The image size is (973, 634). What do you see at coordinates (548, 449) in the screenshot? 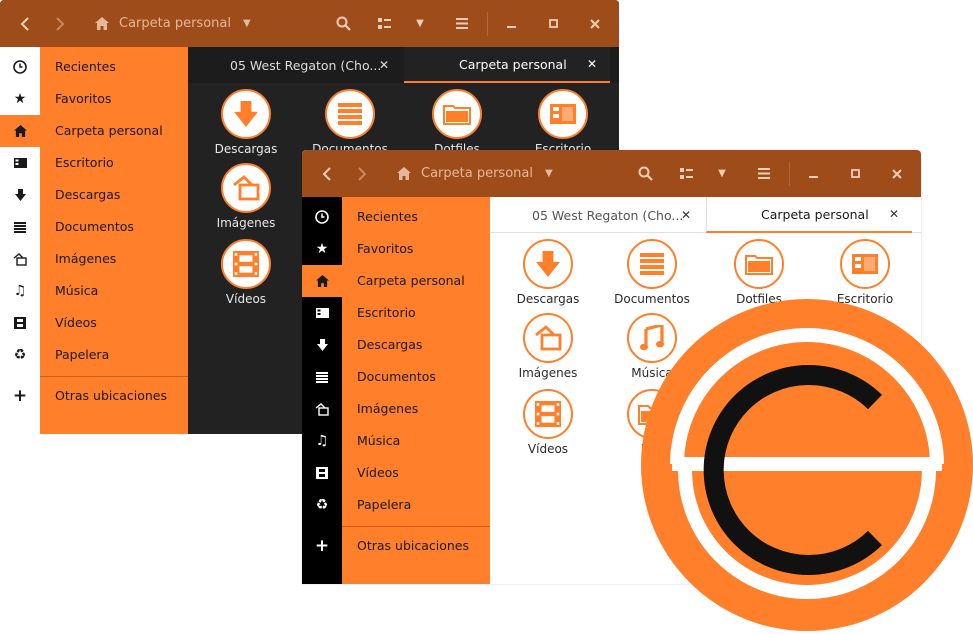
I see `folder-label: Vídeos` at bounding box center [548, 449].